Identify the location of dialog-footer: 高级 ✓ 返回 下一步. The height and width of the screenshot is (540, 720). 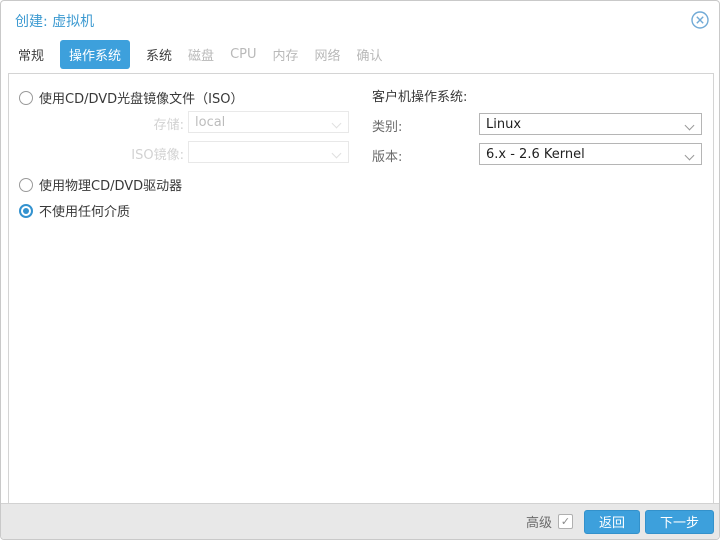
(360, 521).